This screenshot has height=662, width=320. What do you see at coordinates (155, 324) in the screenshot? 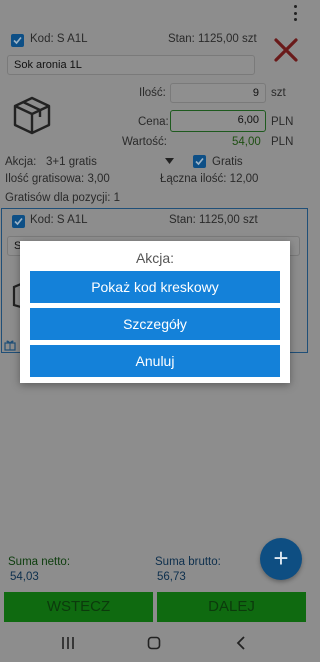
I see `details-button: Szczegóły` at bounding box center [155, 324].